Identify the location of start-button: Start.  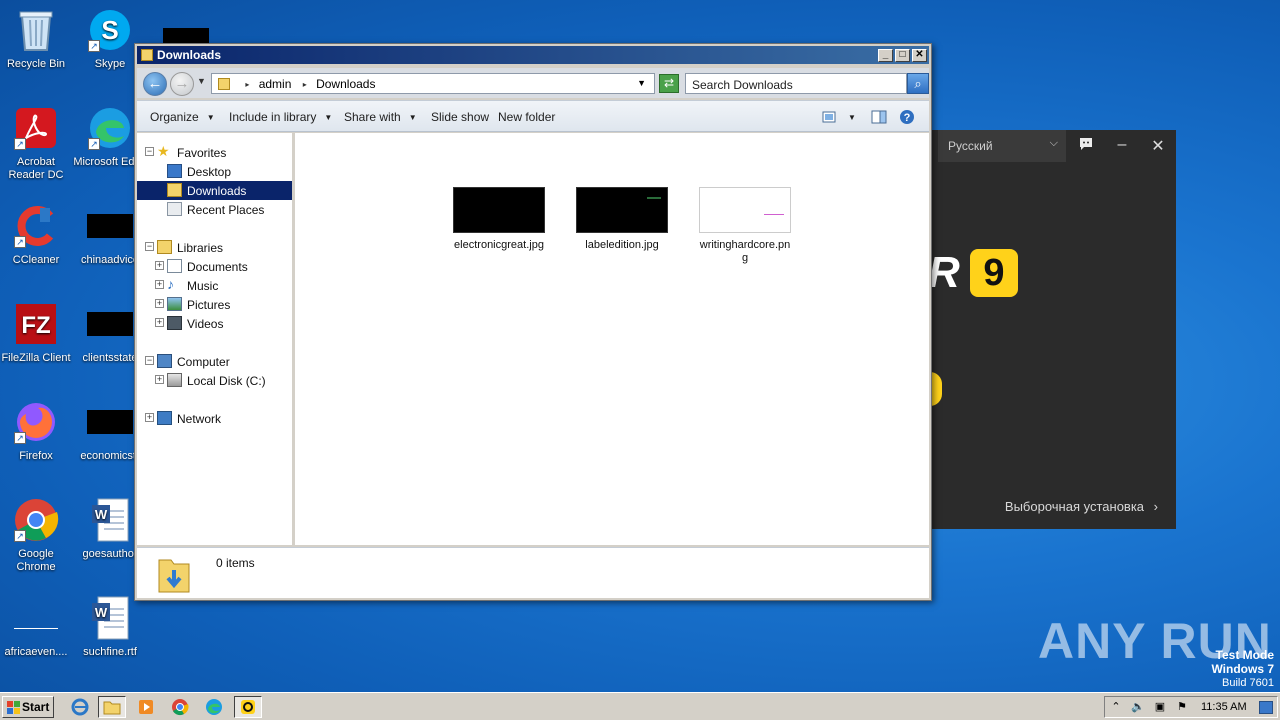
(28, 707).